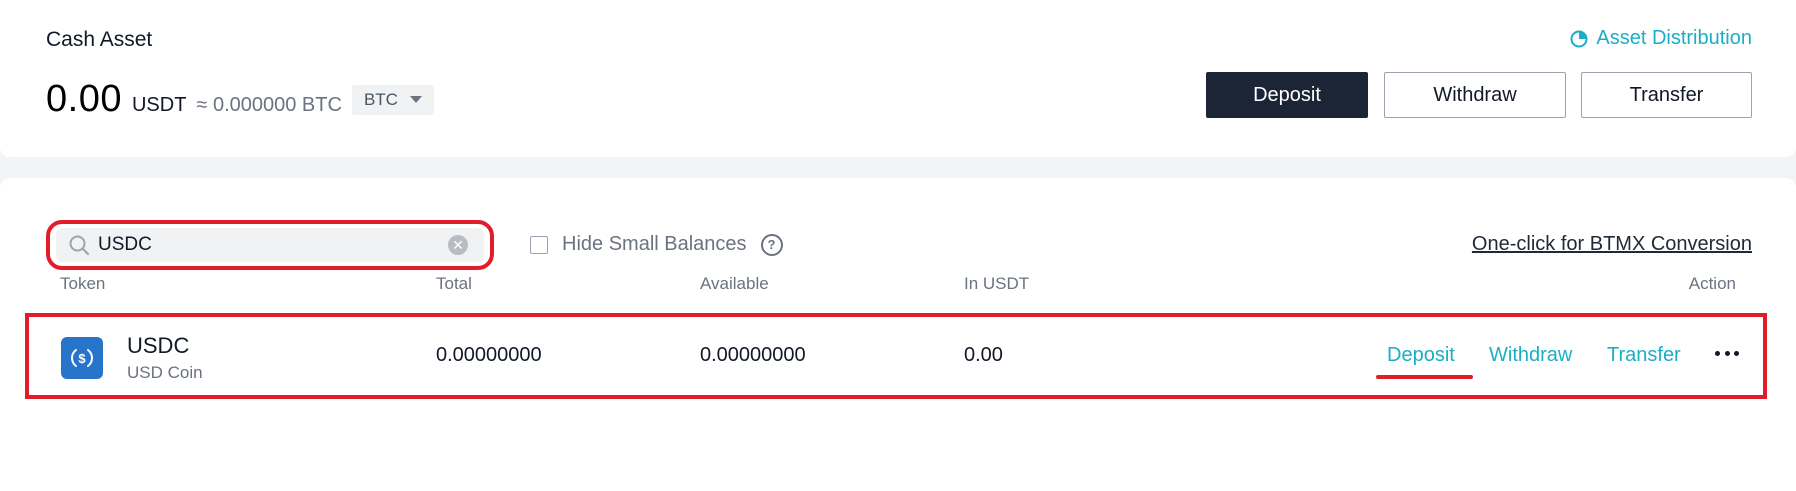 This screenshot has height=491, width=1796. I want to click on header-in-usdt: In USDT, so click(997, 283).